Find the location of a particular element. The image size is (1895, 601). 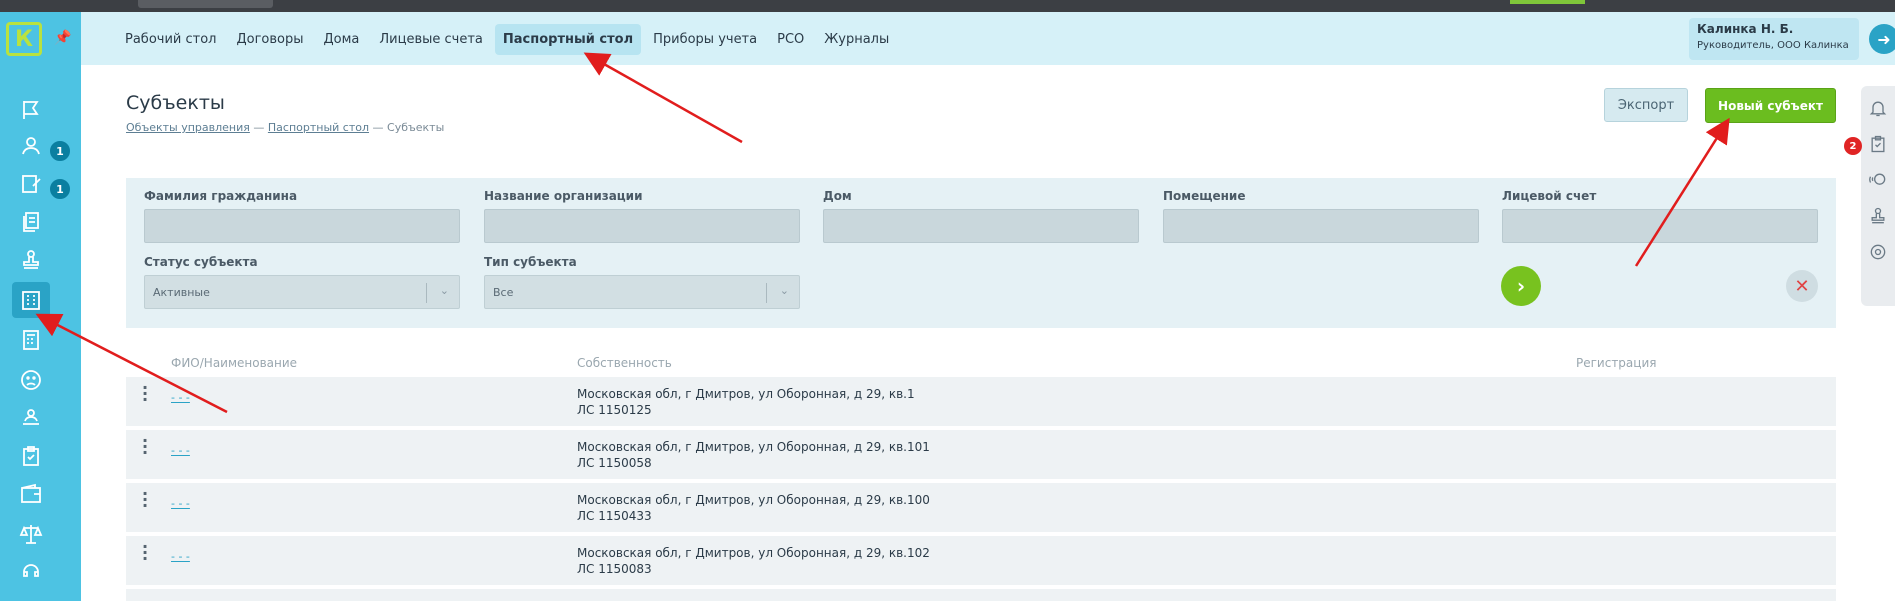

app-logo: К is located at coordinates (24, 39).